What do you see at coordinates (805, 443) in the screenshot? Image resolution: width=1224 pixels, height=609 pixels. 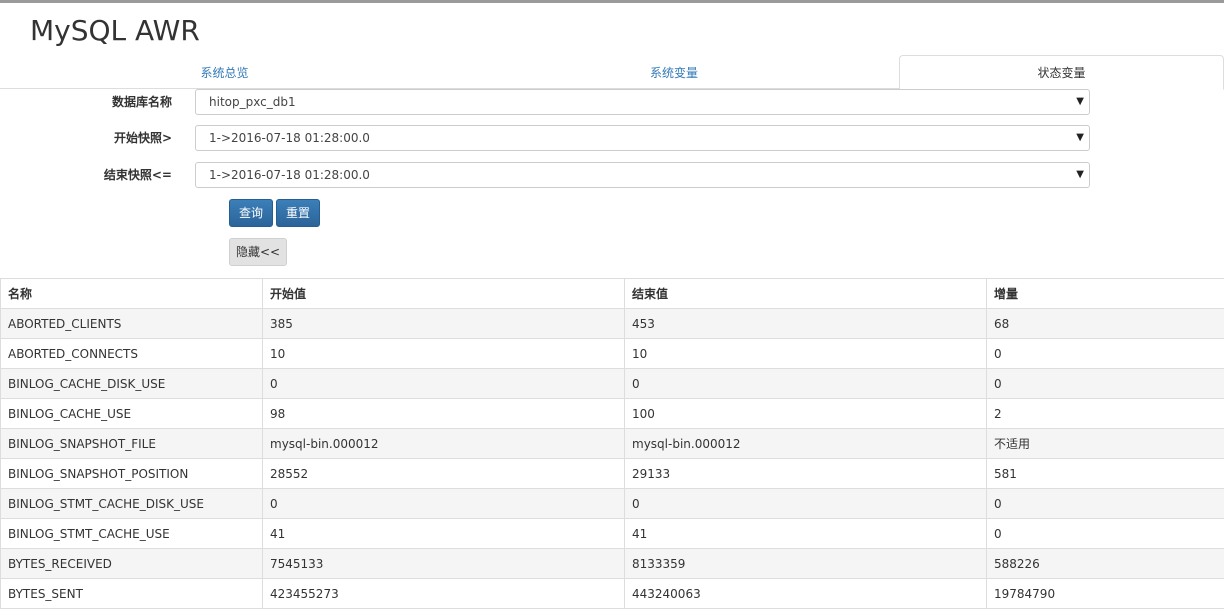 I see `cell-end-value: mysql-bin.000012` at bounding box center [805, 443].